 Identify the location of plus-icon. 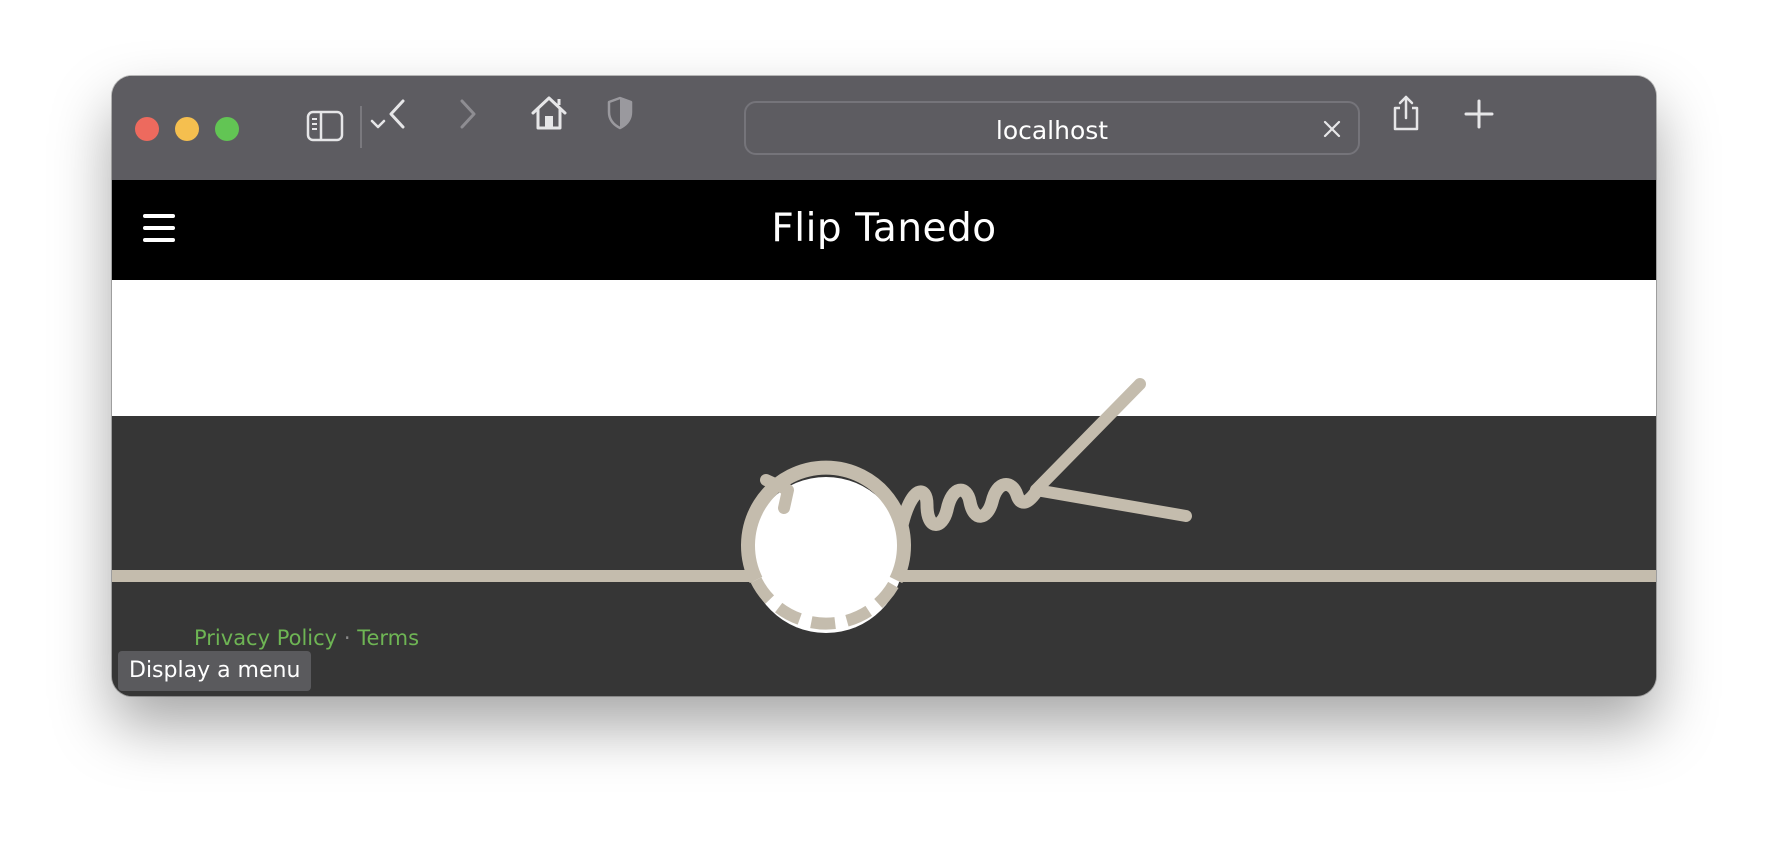
(1479, 114).